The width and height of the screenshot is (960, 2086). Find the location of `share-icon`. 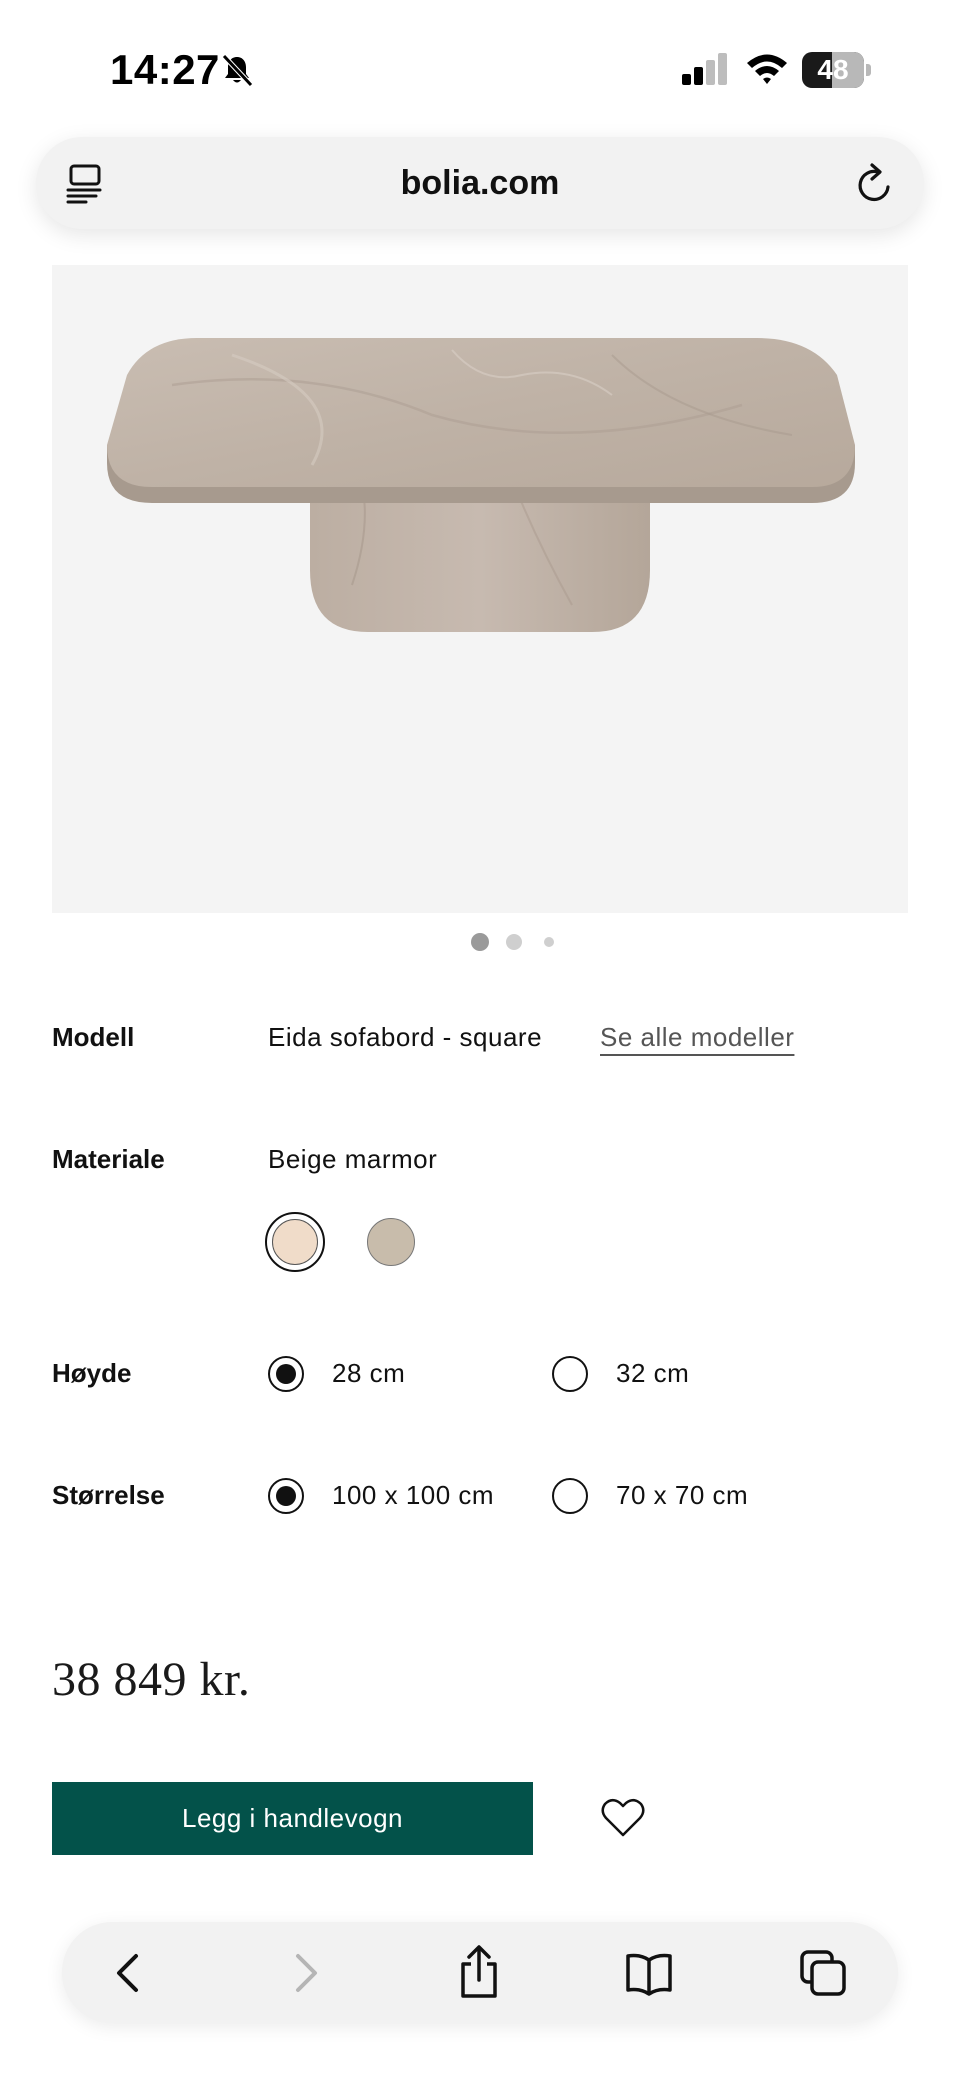

share-icon is located at coordinates (479, 1972).